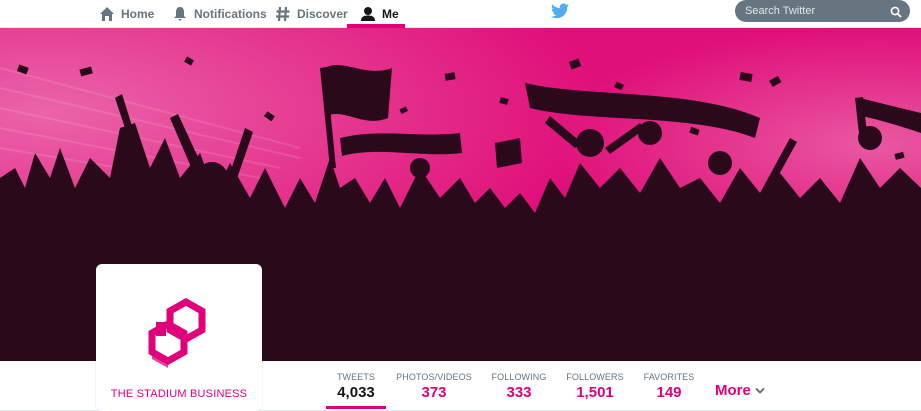  I want to click on stat-tweets: TWEETS 4,033, so click(356, 390).